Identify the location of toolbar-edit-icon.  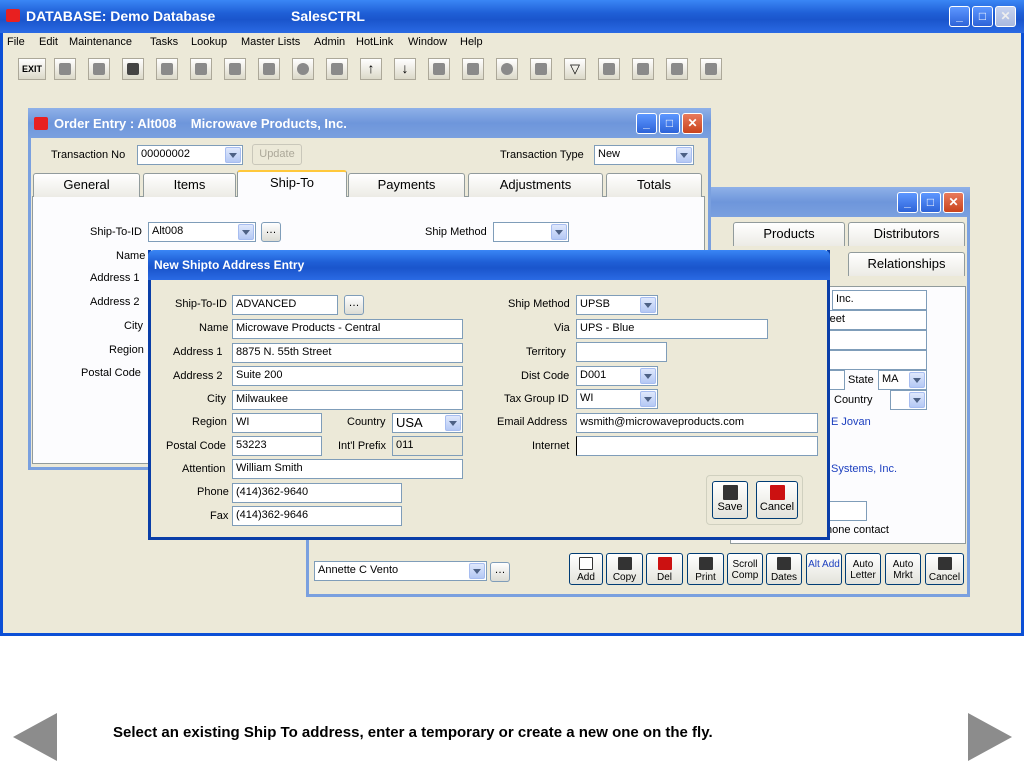
(99, 69).